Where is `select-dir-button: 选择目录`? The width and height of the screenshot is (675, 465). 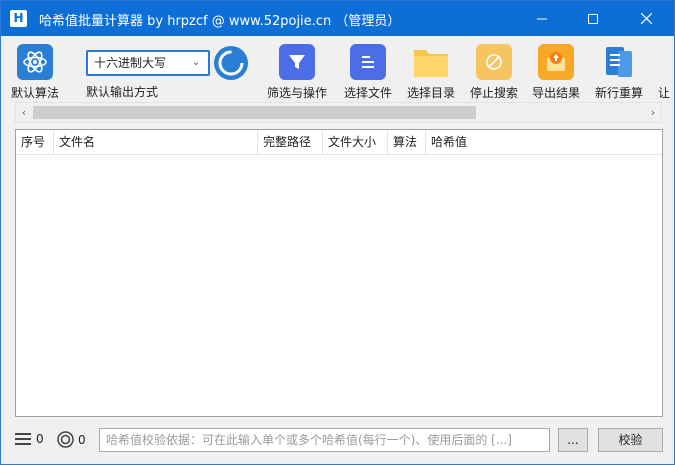 select-dir-button: 选择目录 is located at coordinates (431, 72).